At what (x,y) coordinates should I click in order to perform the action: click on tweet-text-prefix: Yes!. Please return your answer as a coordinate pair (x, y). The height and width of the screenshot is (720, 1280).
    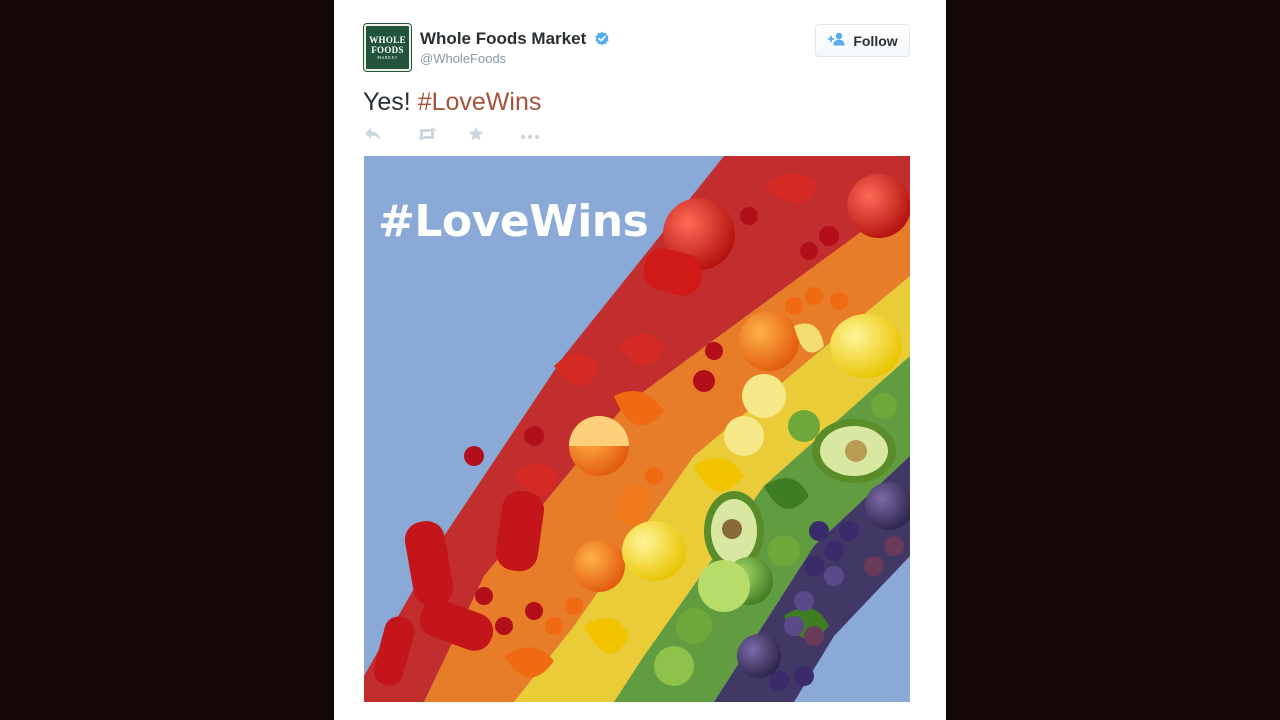
    Looking at the image, I should click on (387, 102).